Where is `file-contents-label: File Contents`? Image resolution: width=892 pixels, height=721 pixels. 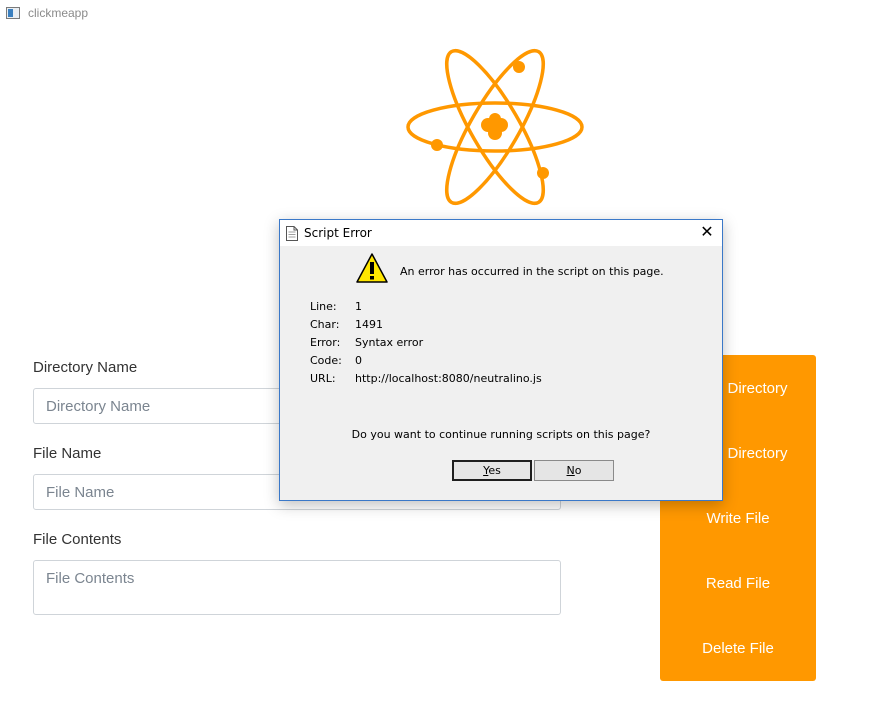 file-contents-label: File Contents is located at coordinates (77, 539).